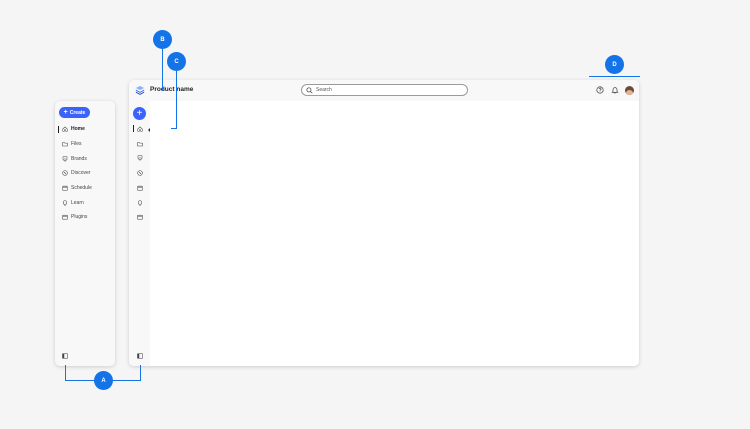 The height and width of the screenshot is (429, 750). I want to click on annotation-leader-c-tick, so click(174, 128).